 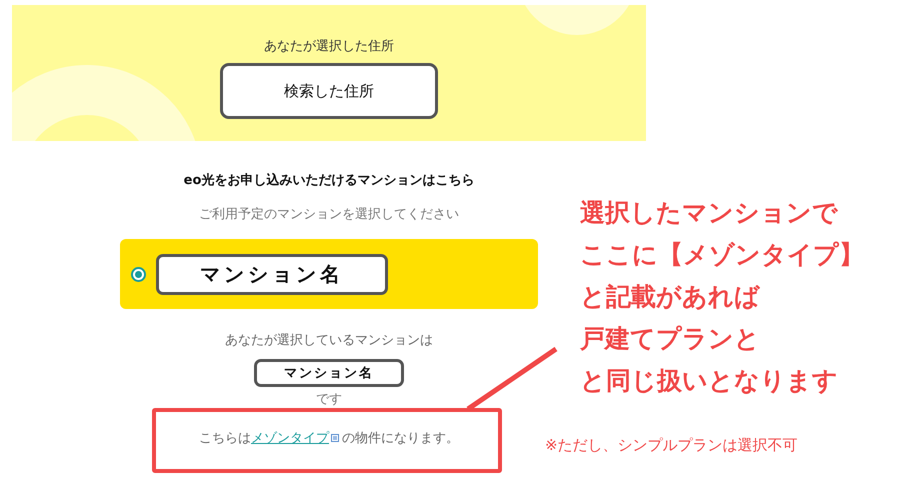 What do you see at coordinates (272, 274) in the screenshot?
I see `mansion-name: マンション名` at bounding box center [272, 274].